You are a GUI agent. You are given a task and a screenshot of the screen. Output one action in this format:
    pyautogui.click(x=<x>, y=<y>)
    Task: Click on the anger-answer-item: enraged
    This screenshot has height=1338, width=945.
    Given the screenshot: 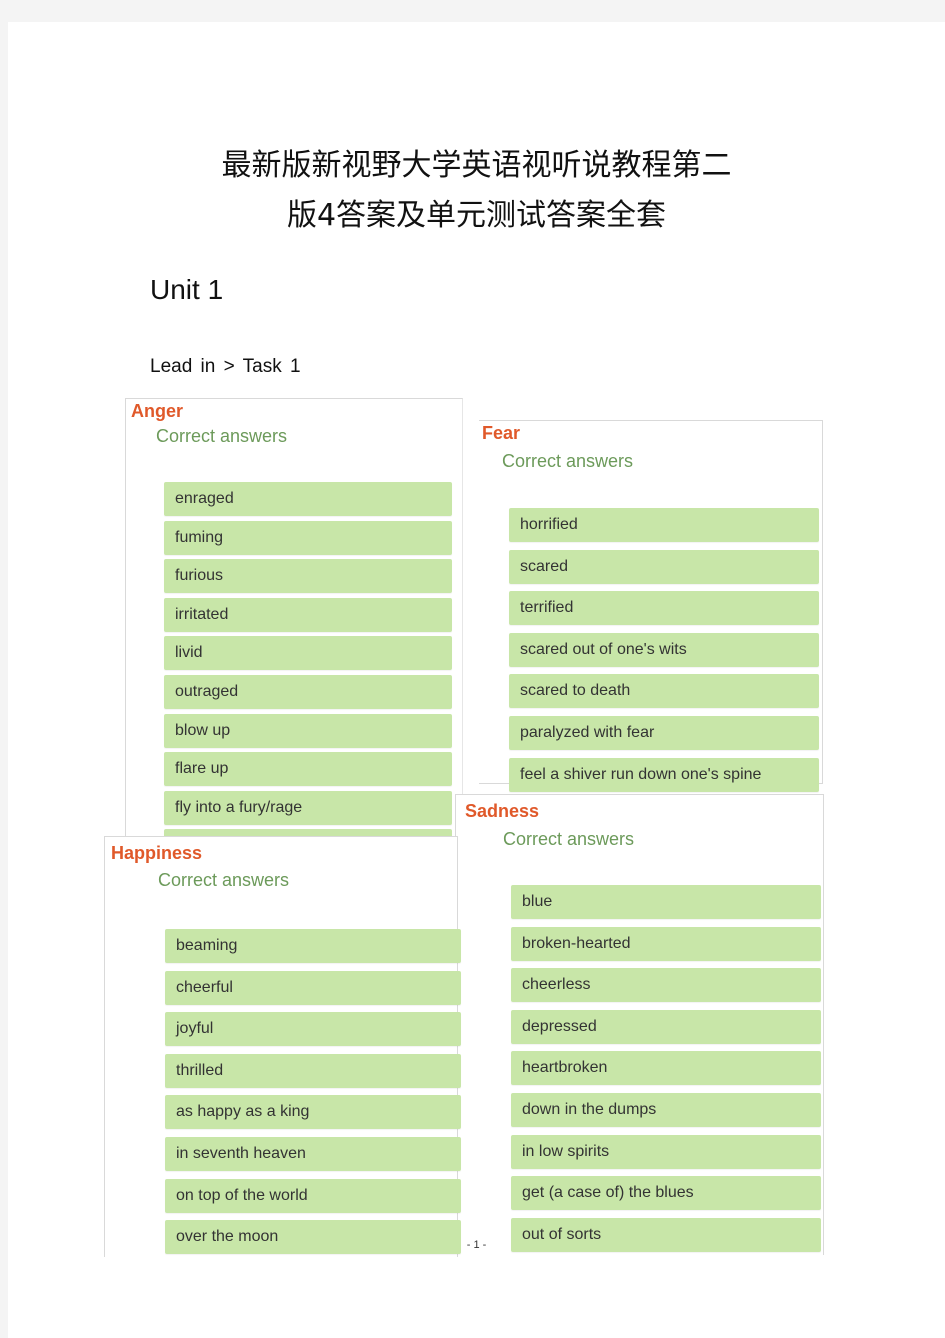 What is the action you would take?
    pyautogui.click(x=308, y=499)
    